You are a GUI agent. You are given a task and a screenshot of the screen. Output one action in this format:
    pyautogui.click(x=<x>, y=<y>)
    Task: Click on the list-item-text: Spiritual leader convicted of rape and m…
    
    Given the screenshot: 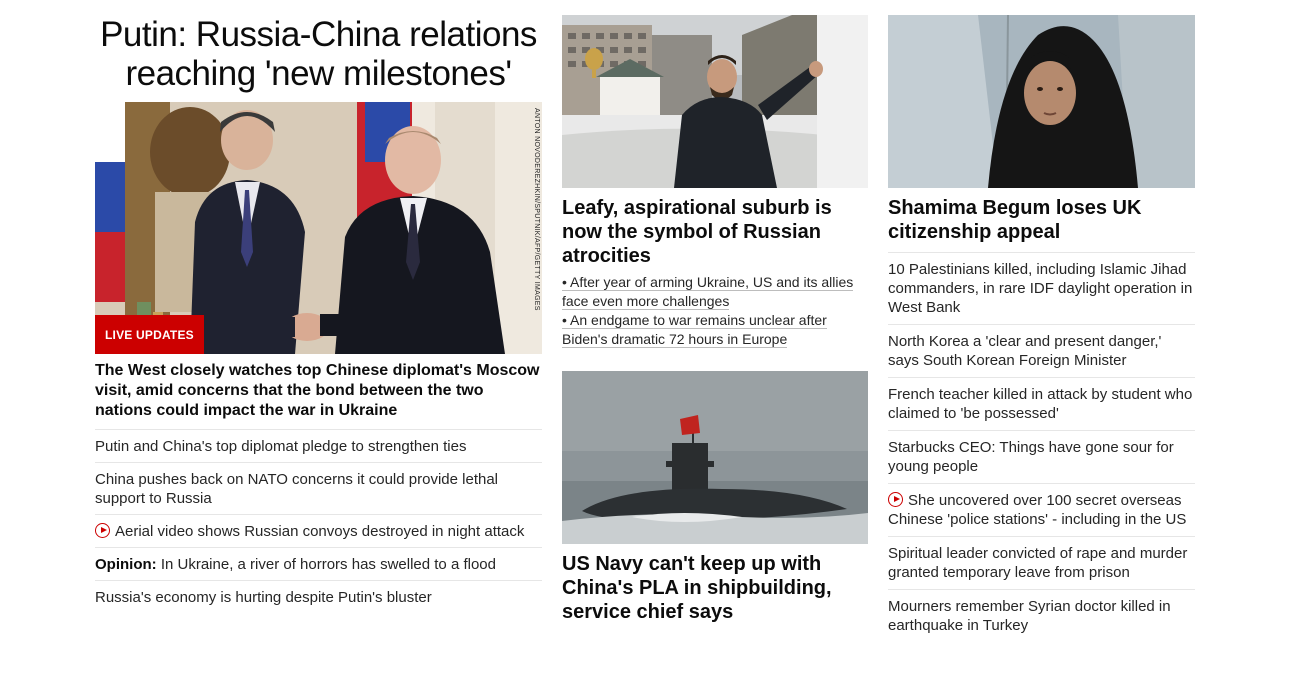 What is the action you would take?
    pyautogui.click(x=1038, y=563)
    